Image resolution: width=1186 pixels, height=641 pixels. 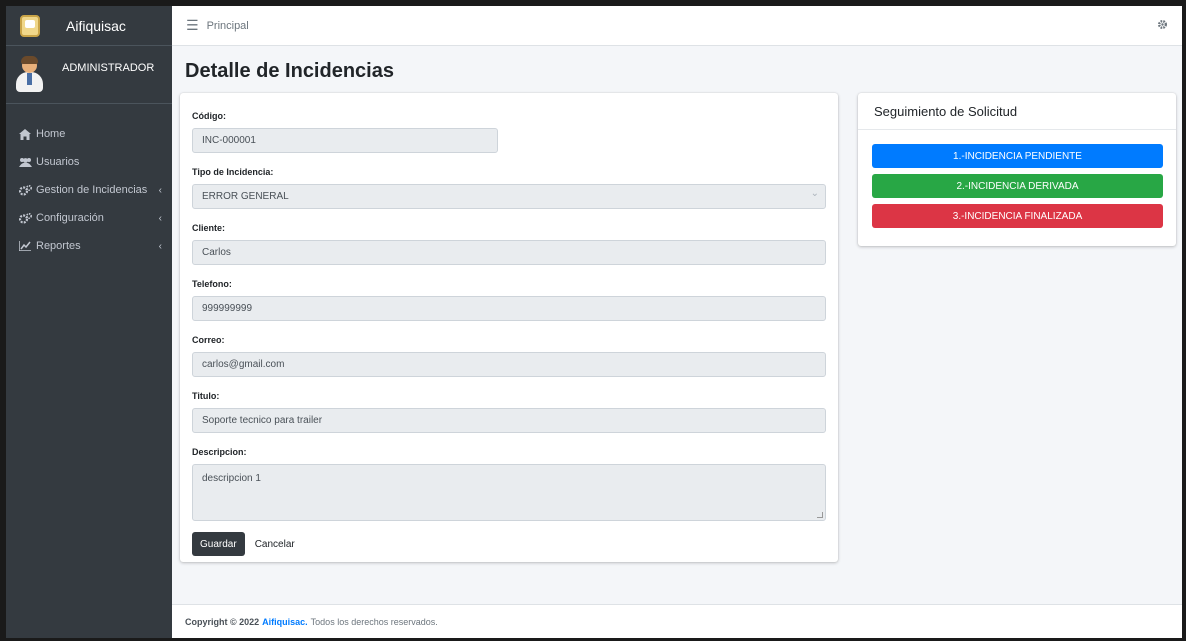 I want to click on footer-copyright: Copyright © 2022, so click(x=222, y=621).